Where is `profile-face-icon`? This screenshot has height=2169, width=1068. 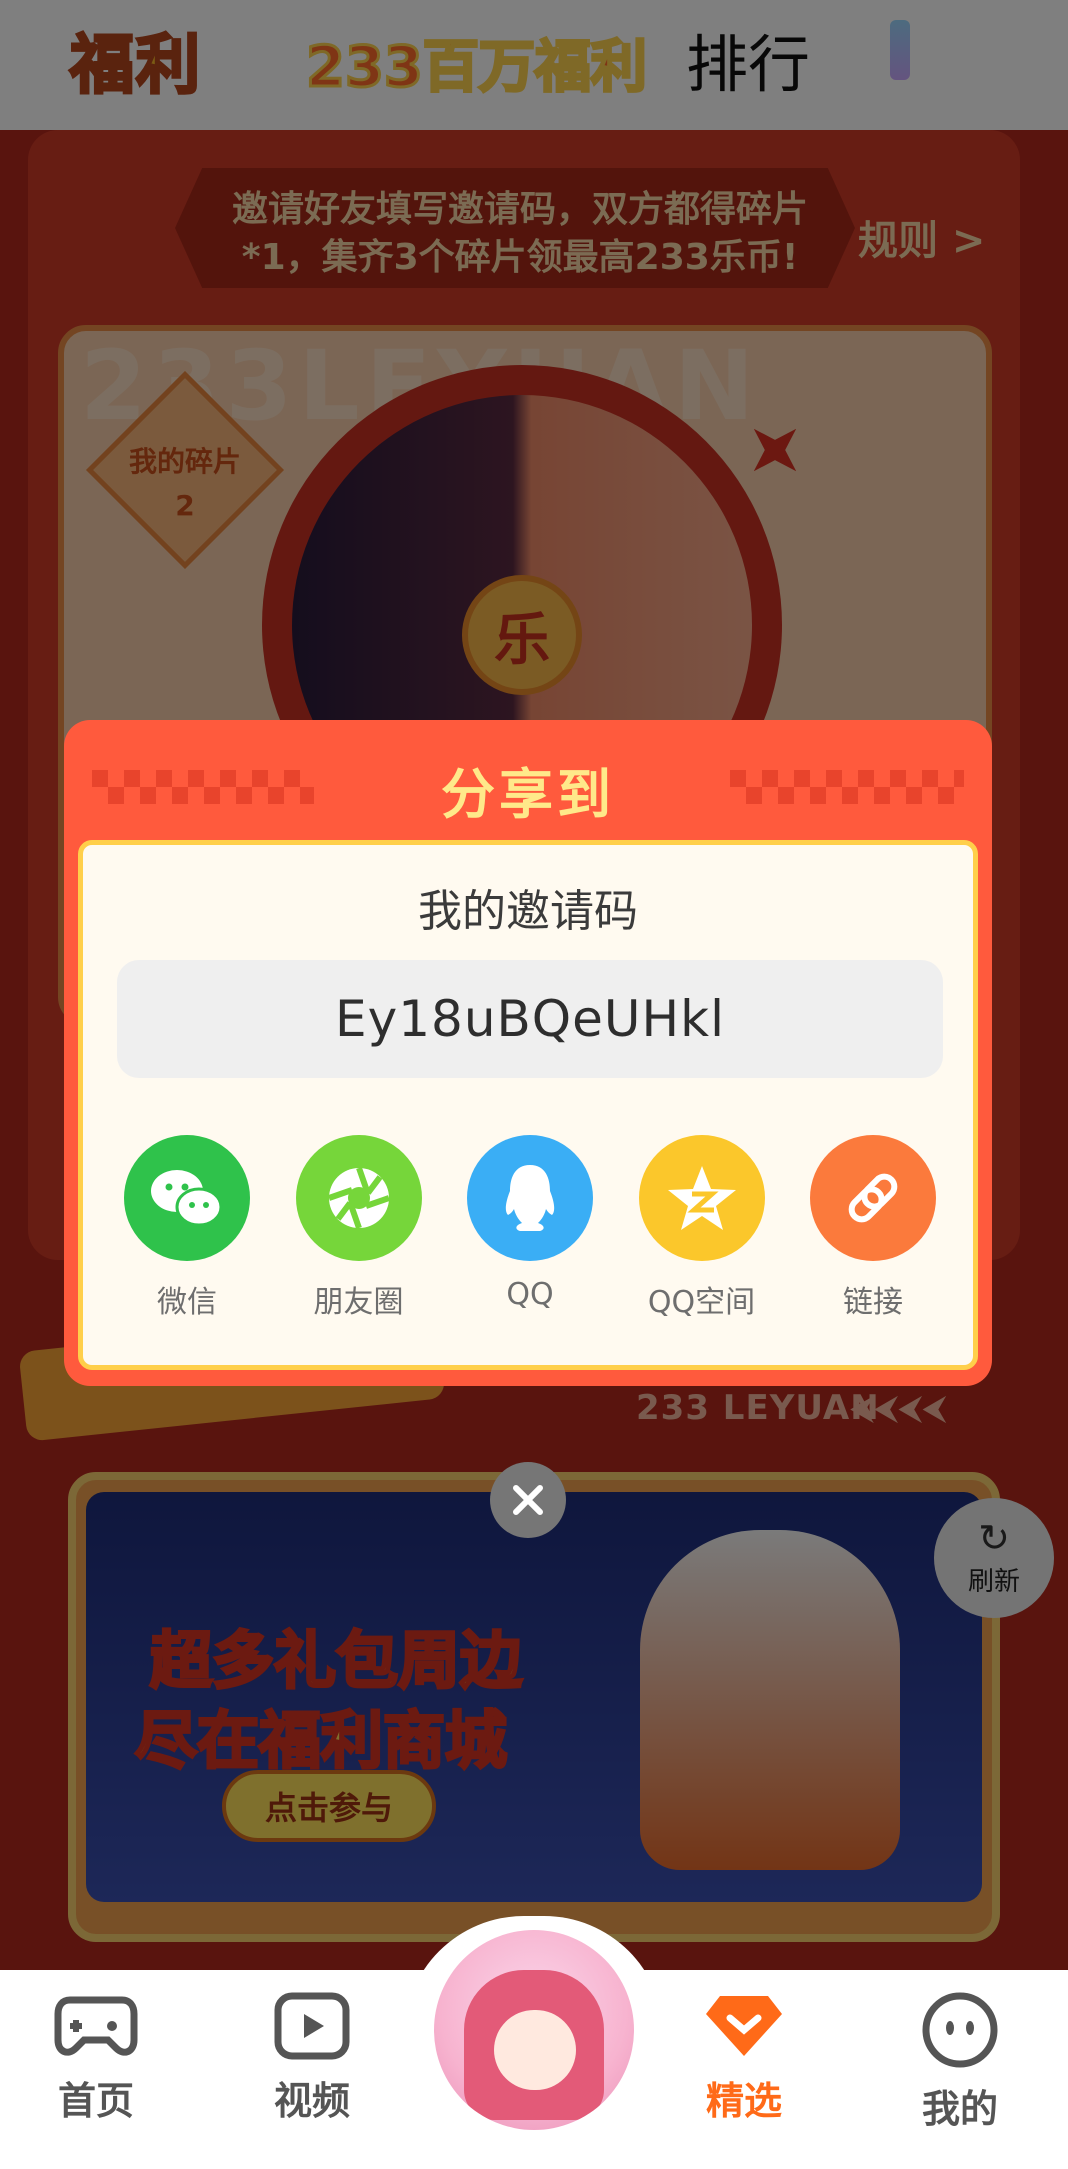
profile-face-icon is located at coordinates (960, 2030).